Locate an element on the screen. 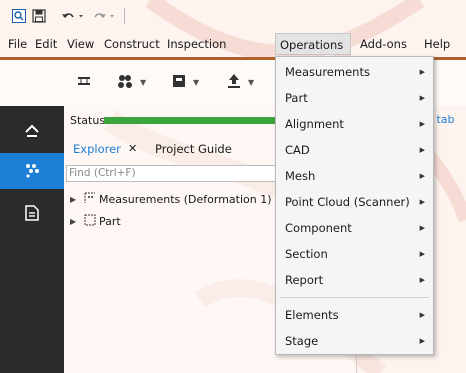  cluster-button: ▼ is located at coordinates (131, 82).